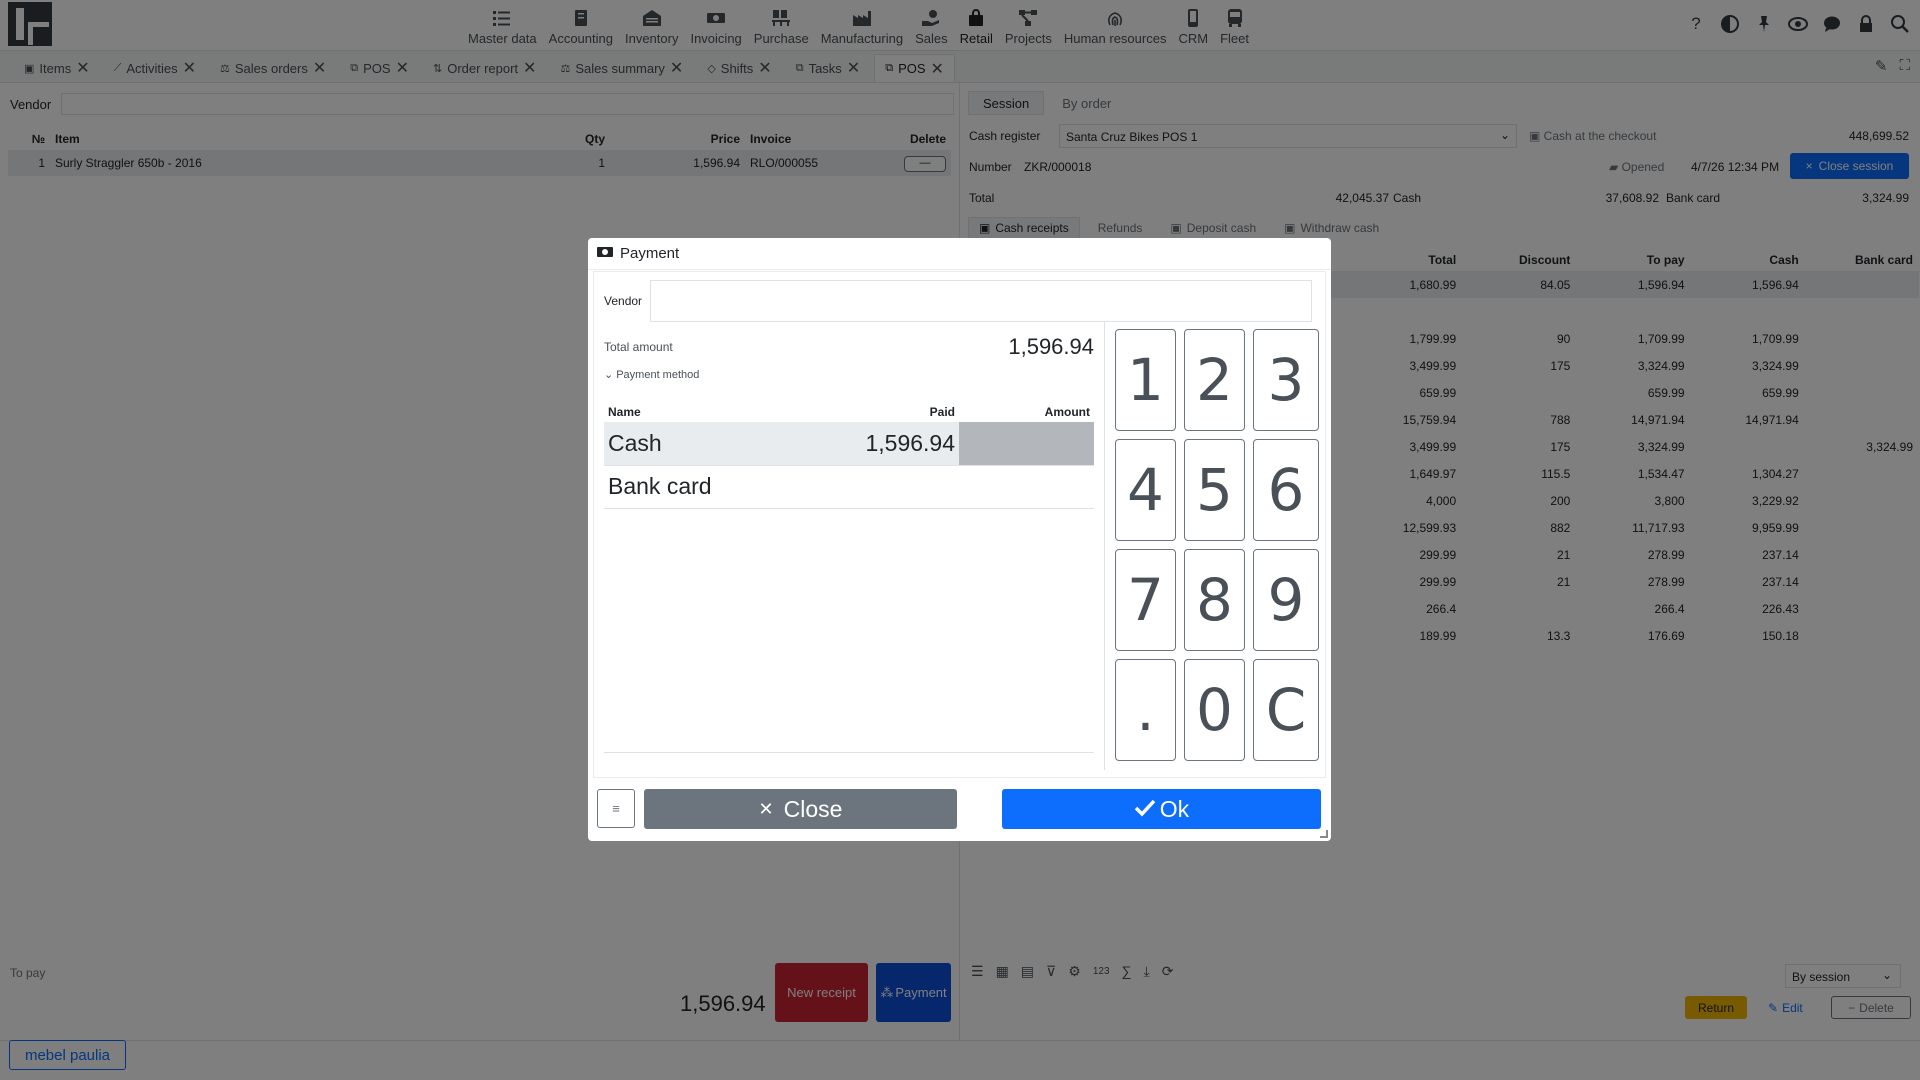  What do you see at coordinates (729, 444) in the screenshot?
I see `method-name: Cash` at bounding box center [729, 444].